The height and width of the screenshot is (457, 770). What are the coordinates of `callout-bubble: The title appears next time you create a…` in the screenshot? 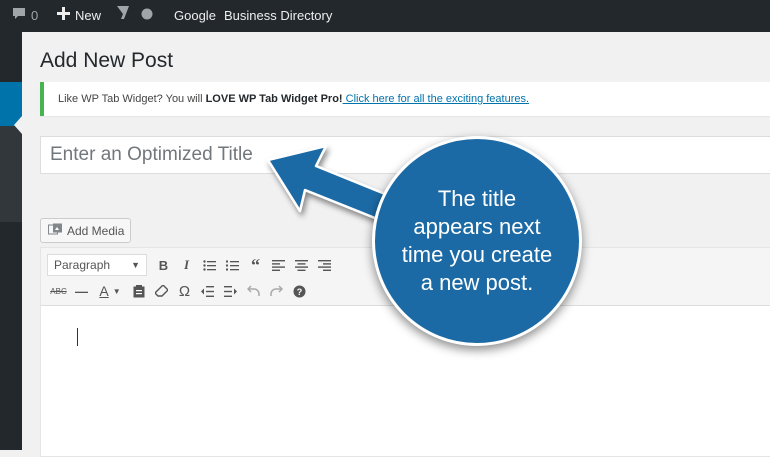 It's located at (477, 241).